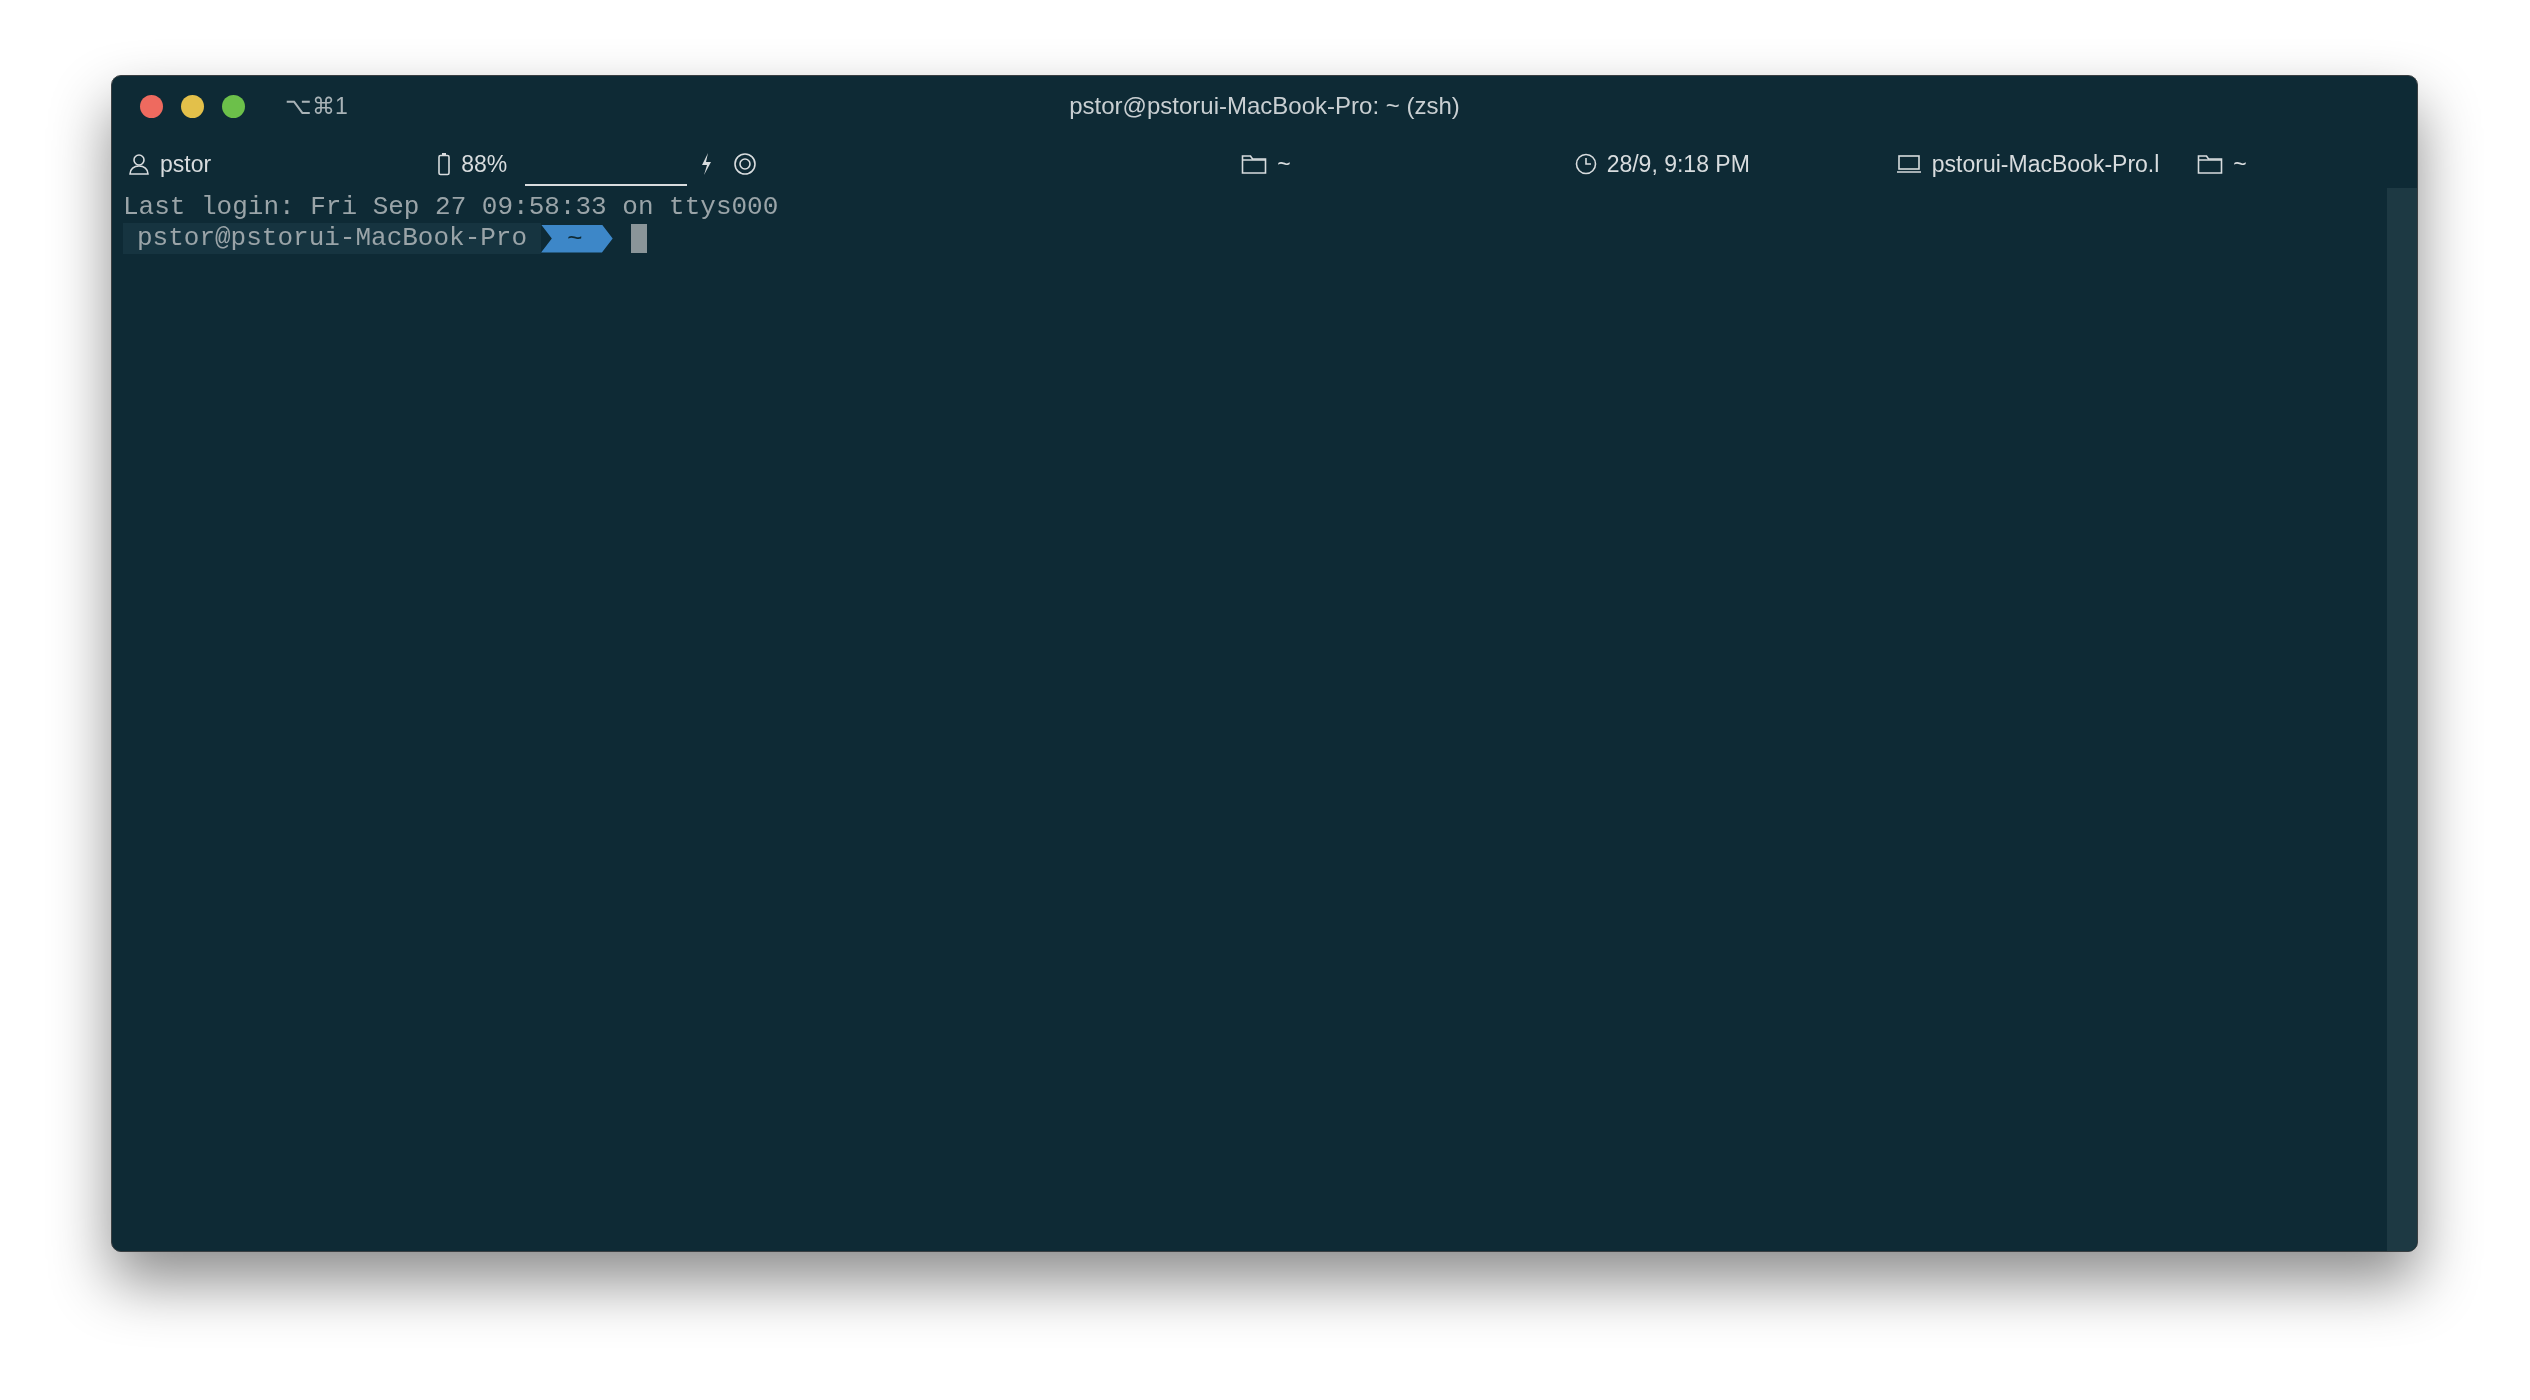 This screenshot has height=1400, width=2530. What do you see at coordinates (638, 238) in the screenshot?
I see `text-cursor` at bounding box center [638, 238].